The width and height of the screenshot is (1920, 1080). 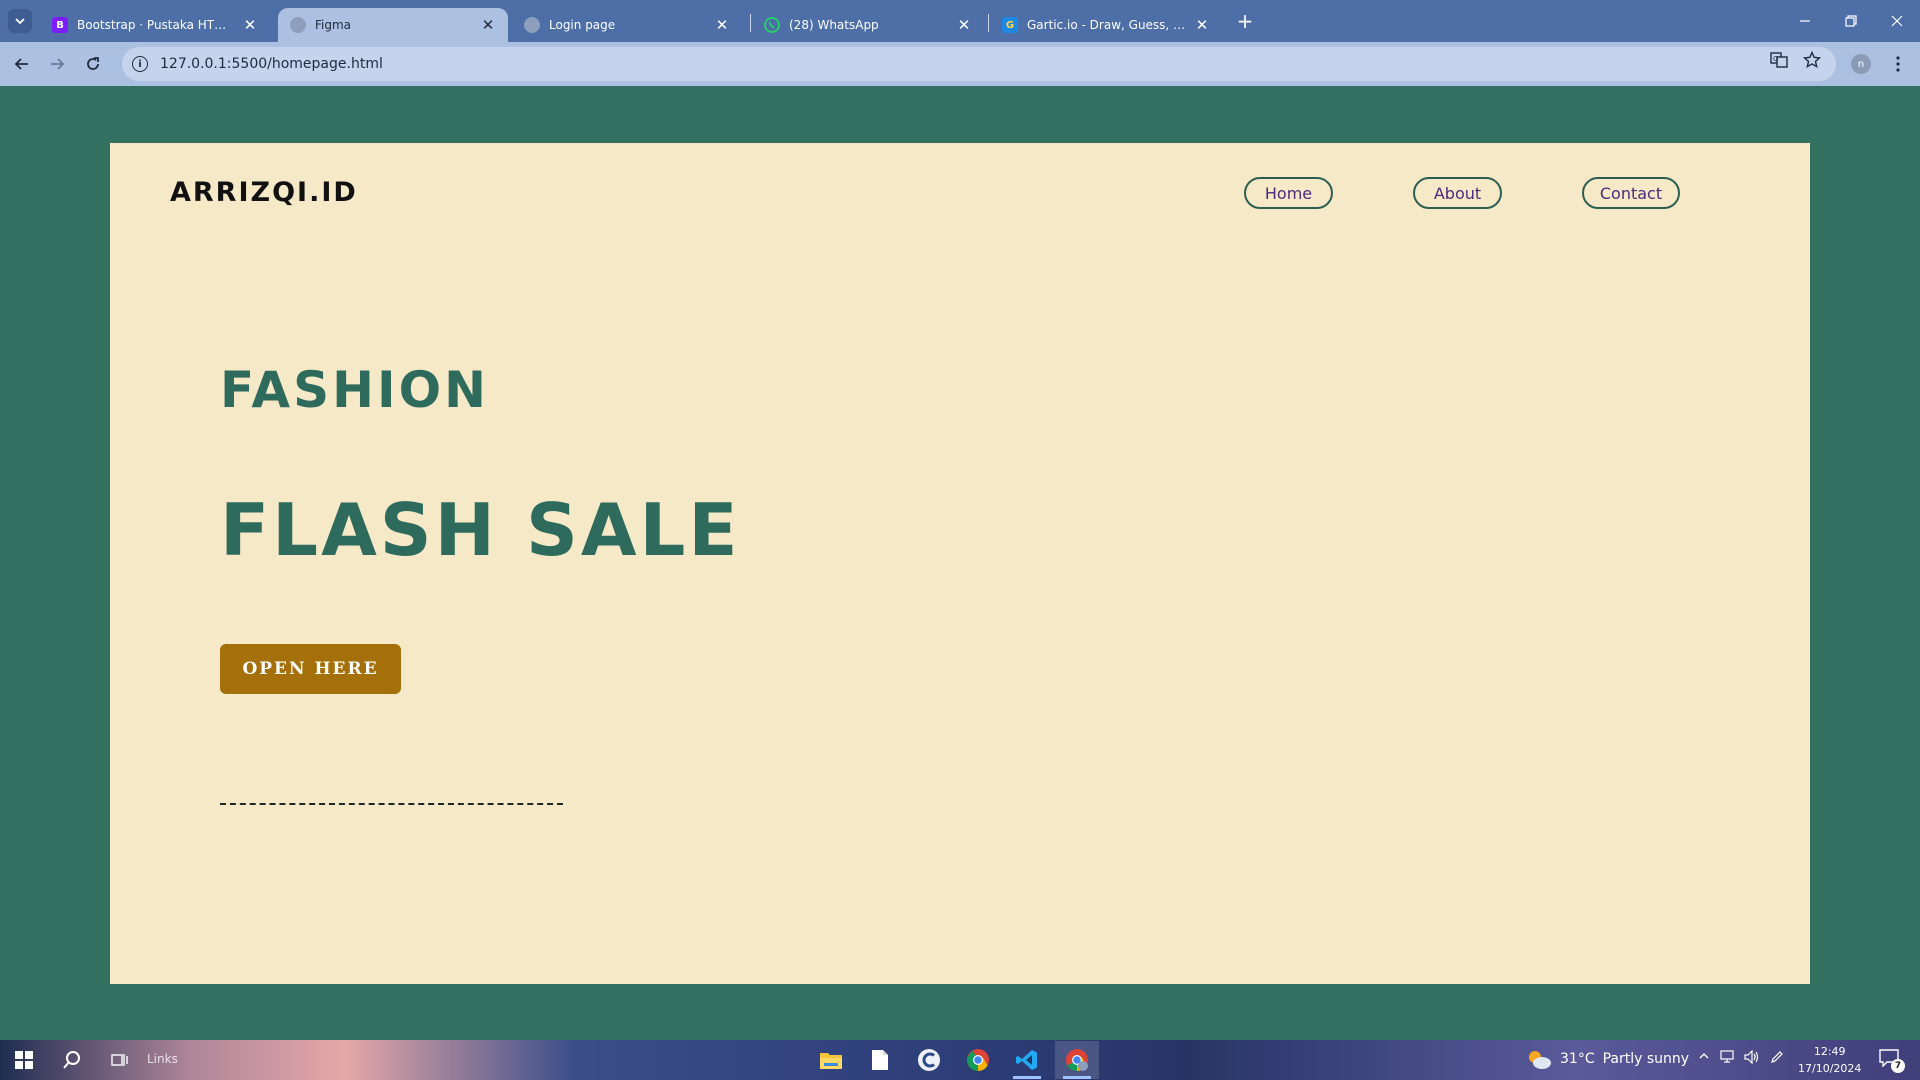 I want to click on notification-center-icon: 7, so click(x=1892, y=1061).